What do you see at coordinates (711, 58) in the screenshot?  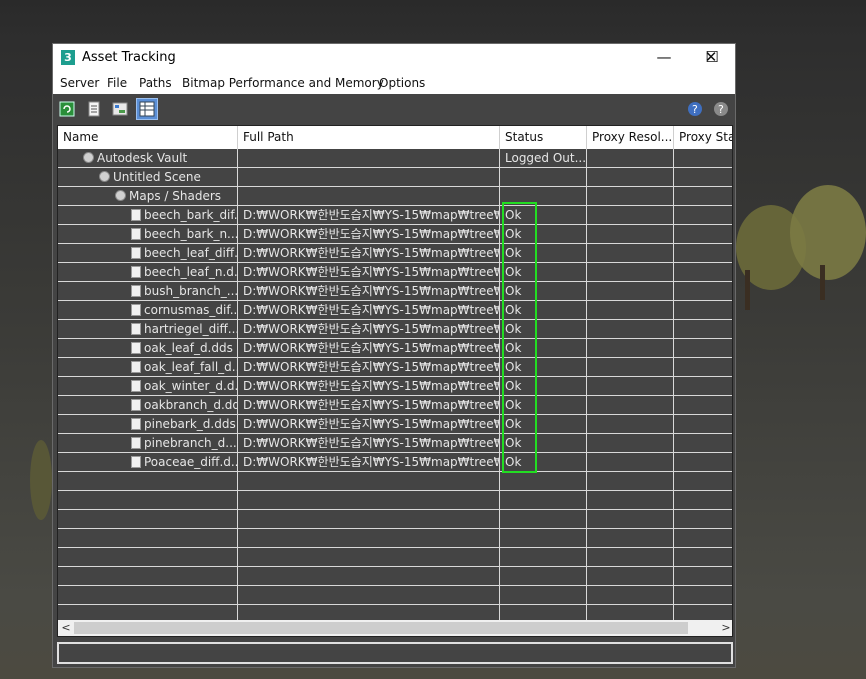 I see `close-button: ✕` at bounding box center [711, 58].